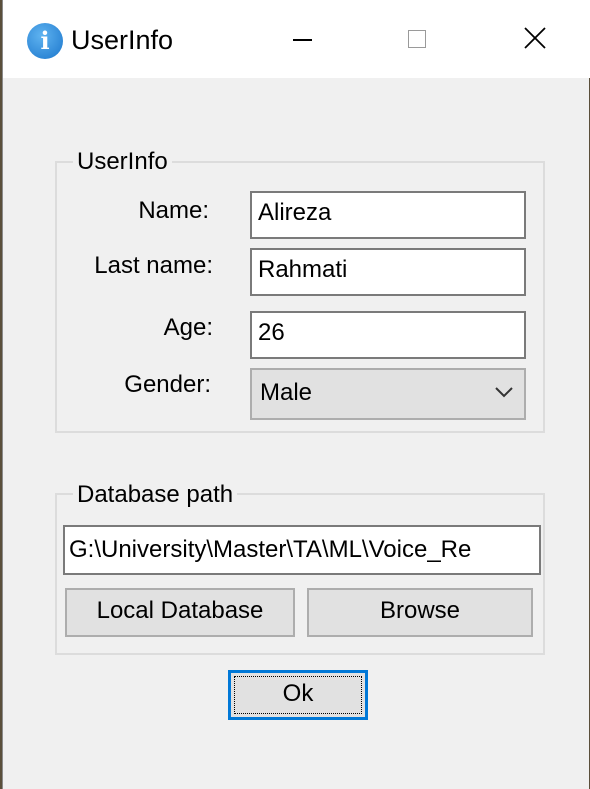 The image size is (590, 789). I want to click on maximize-icon, so click(417, 39).